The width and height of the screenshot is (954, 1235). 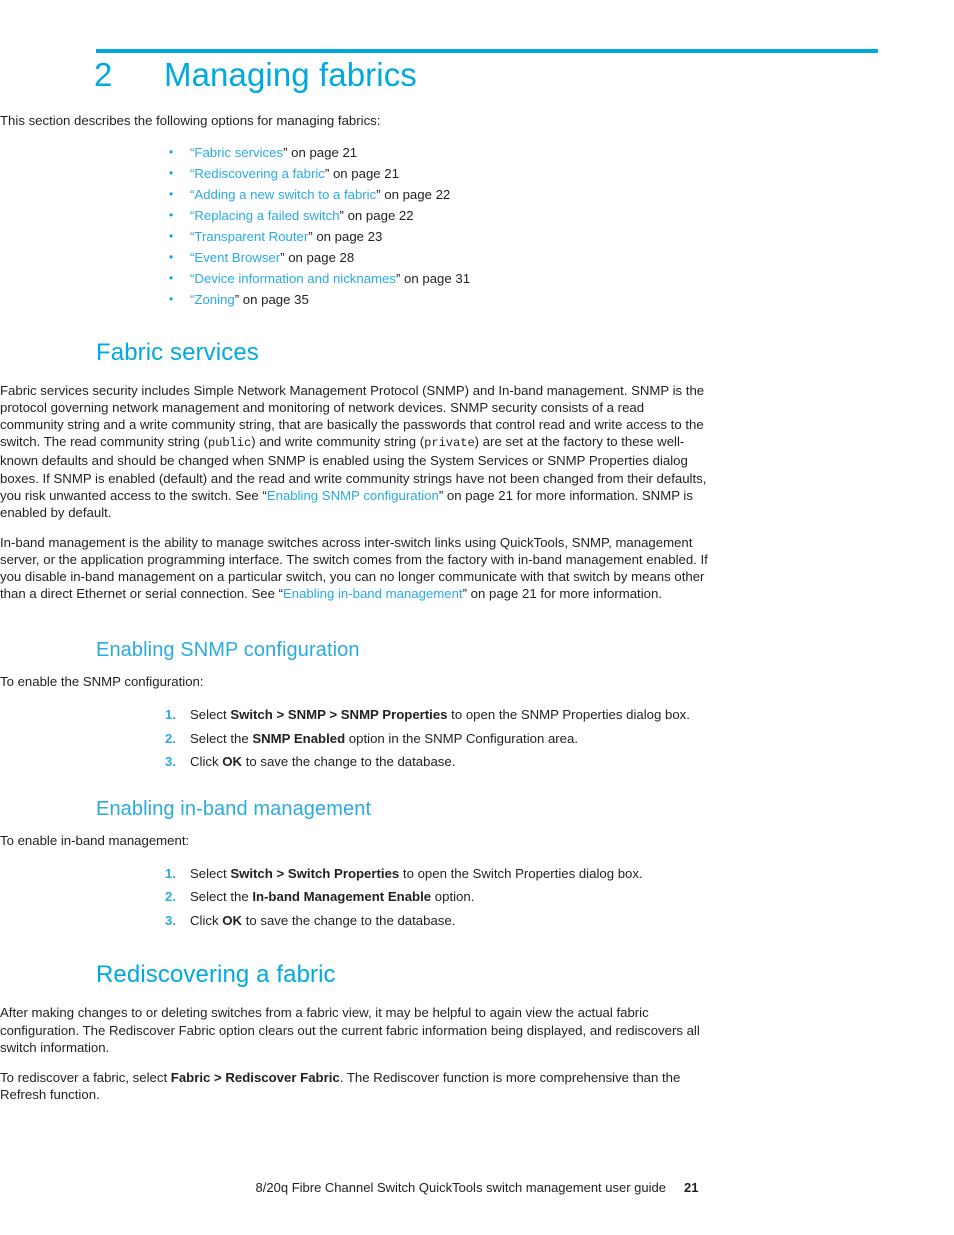 What do you see at coordinates (433, 279) in the screenshot?
I see `cross-reference-page: ” on page 31` at bounding box center [433, 279].